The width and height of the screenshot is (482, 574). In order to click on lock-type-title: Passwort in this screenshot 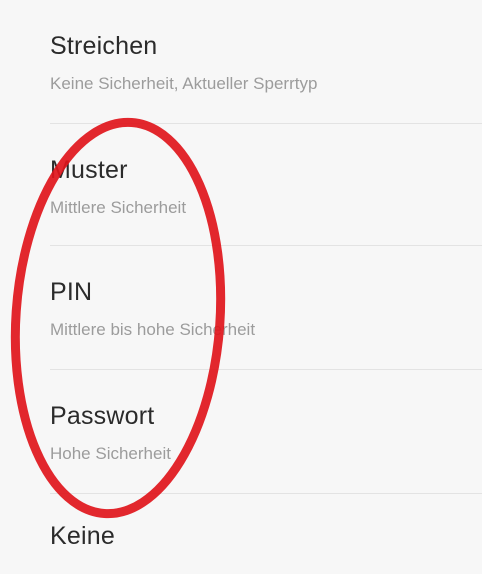, I will do `click(102, 416)`.